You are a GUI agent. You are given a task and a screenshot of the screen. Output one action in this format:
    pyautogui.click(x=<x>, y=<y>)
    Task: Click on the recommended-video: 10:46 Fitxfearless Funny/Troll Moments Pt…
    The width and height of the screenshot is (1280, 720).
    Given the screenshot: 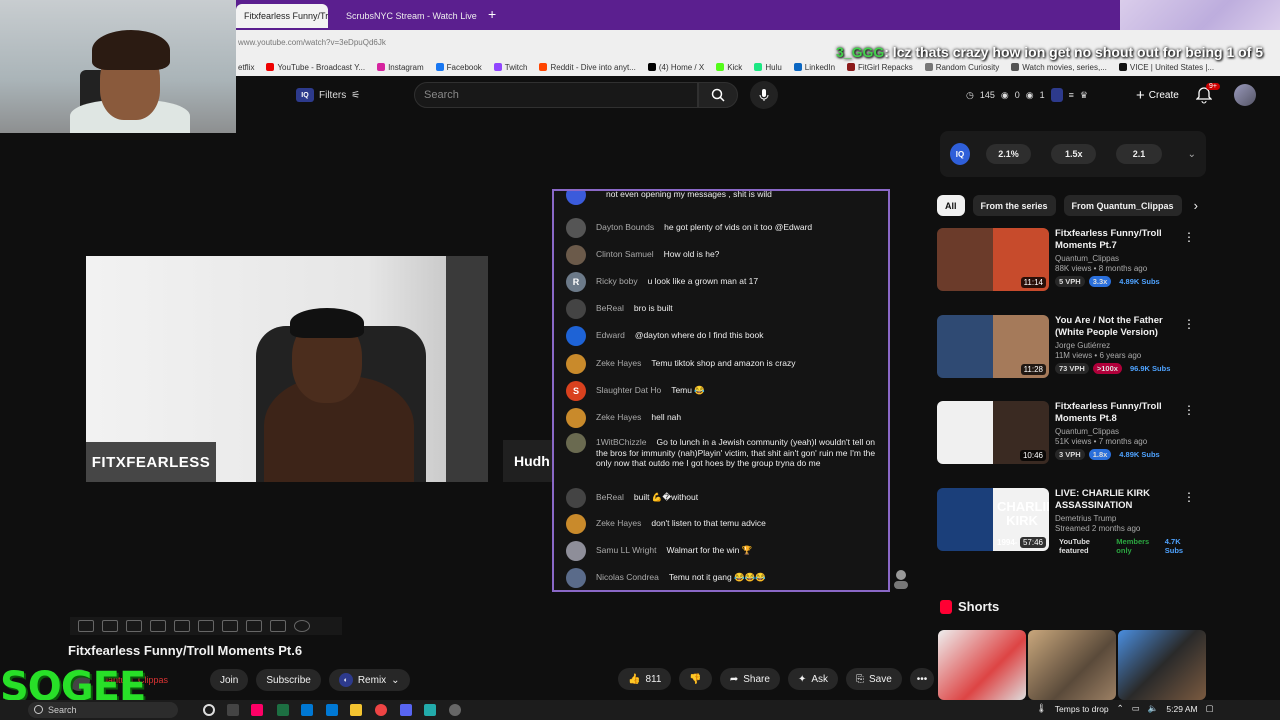 What is the action you would take?
    pyautogui.click(x=1072, y=433)
    